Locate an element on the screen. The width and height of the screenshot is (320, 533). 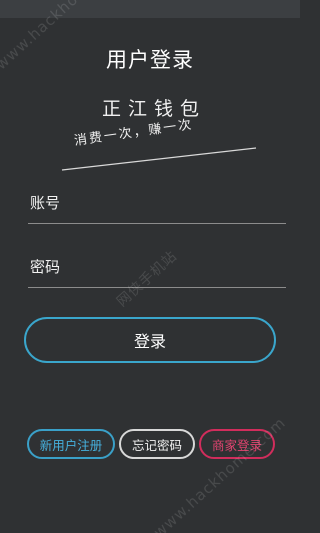
account-label: 账号 is located at coordinates (45, 203).